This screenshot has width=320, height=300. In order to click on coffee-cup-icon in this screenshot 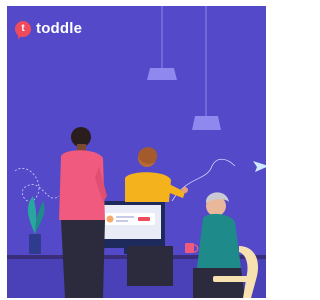, I will do `click(192, 248)`.